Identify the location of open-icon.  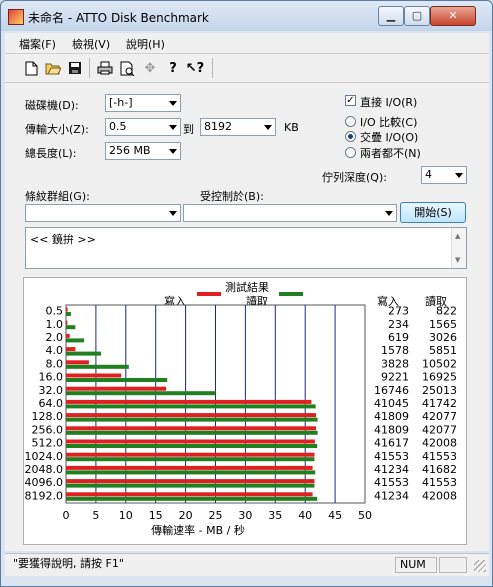
(53, 68).